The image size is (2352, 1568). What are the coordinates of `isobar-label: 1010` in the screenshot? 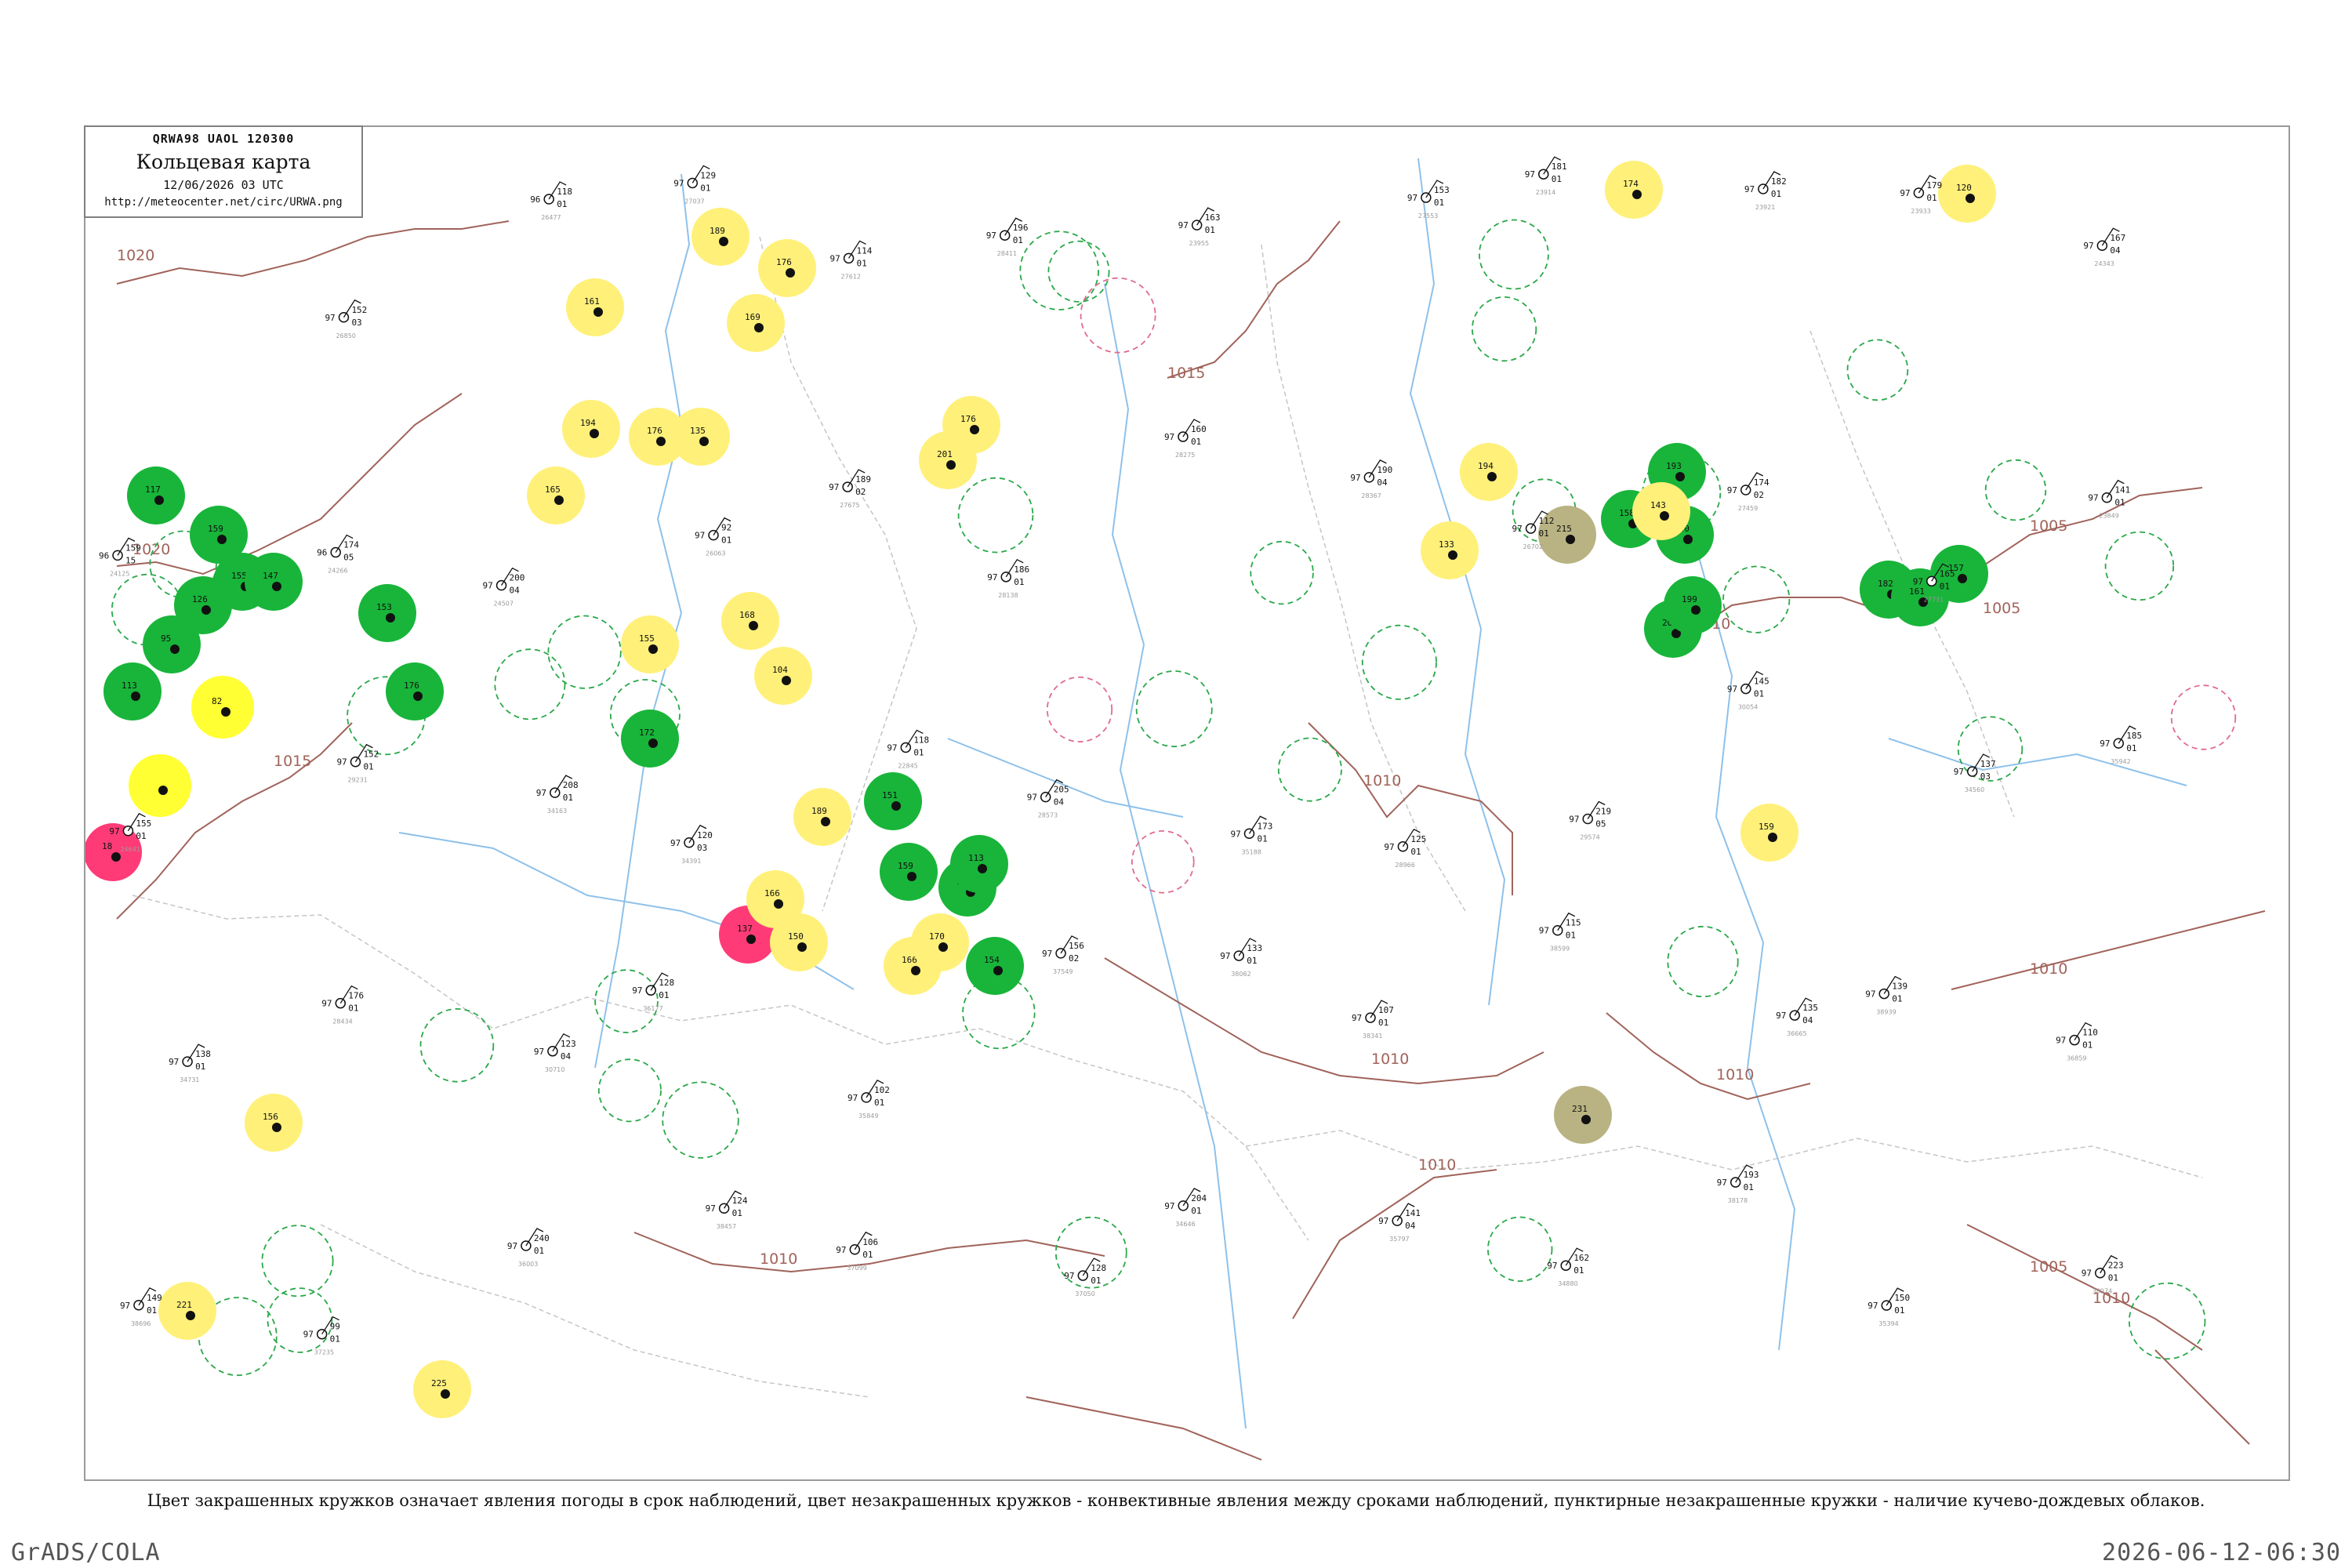 It's located at (1735, 1074).